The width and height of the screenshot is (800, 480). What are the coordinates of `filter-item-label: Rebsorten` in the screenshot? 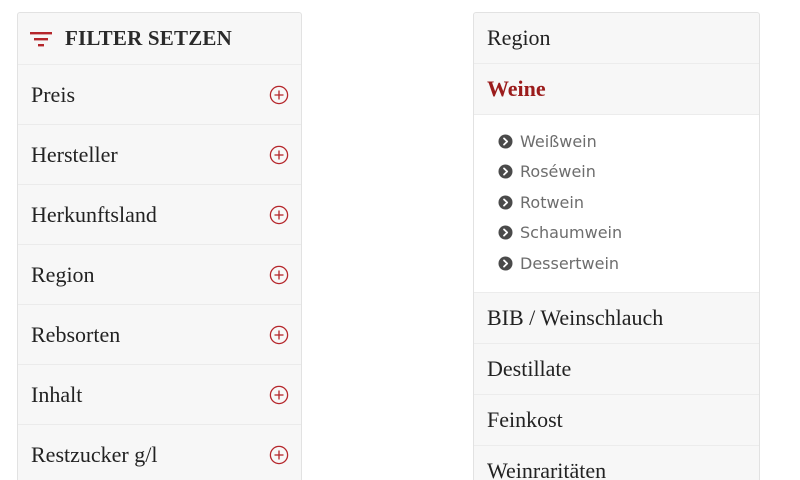 It's located at (76, 334).